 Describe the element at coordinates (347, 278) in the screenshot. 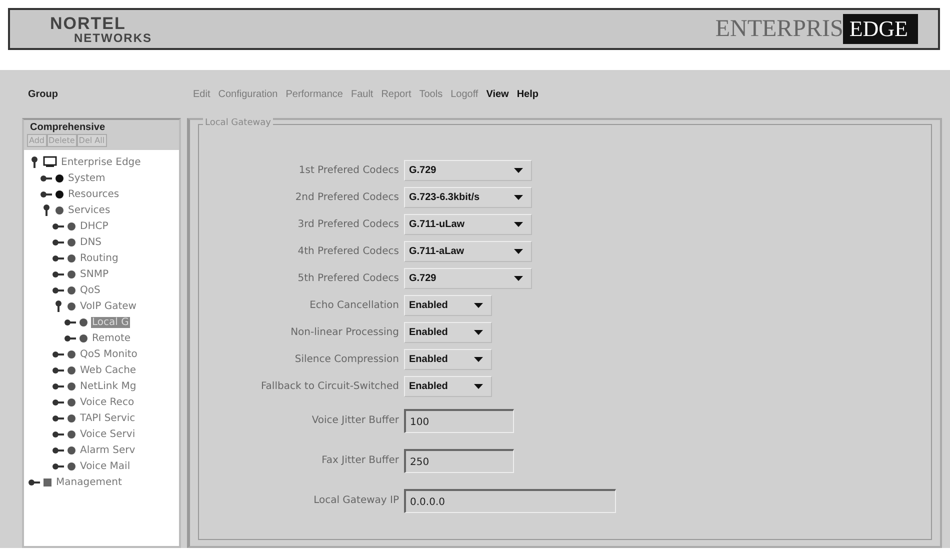

I see `field-label: 5th Prefered Codecs` at that location.